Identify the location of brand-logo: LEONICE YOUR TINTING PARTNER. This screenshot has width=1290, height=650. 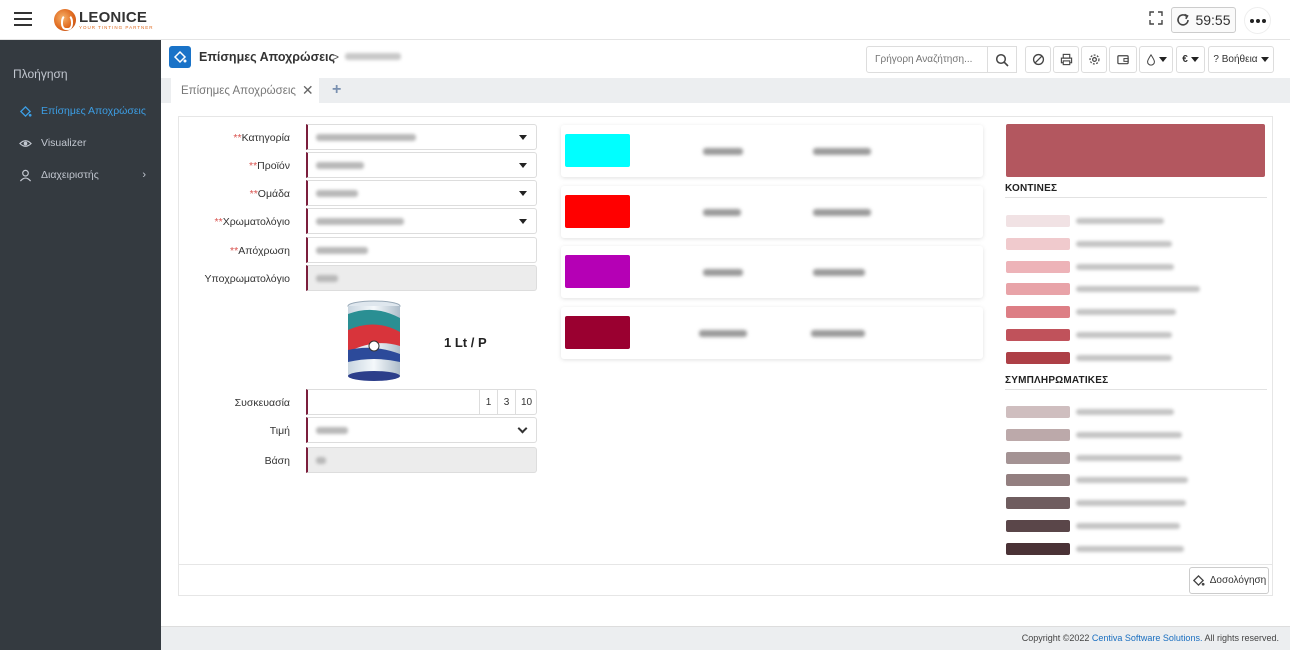
(104, 20).